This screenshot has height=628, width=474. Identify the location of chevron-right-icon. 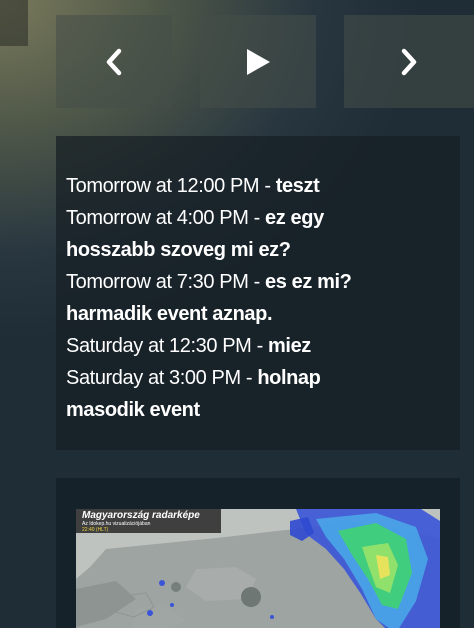
(409, 61).